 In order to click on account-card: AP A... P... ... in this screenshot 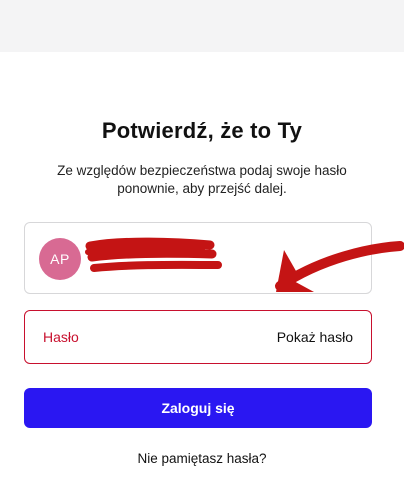, I will do `click(198, 258)`.